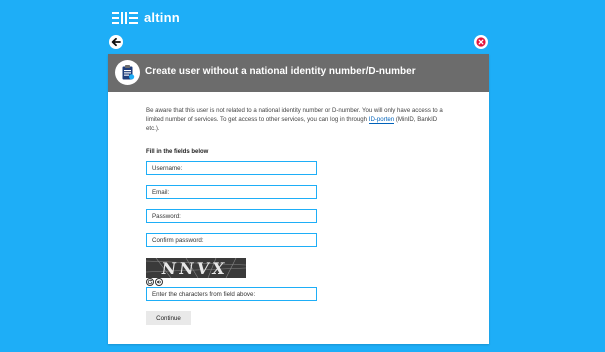 This screenshot has height=352, width=605. What do you see at coordinates (231, 216) in the screenshot?
I see `password-field` at bounding box center [231, 216].